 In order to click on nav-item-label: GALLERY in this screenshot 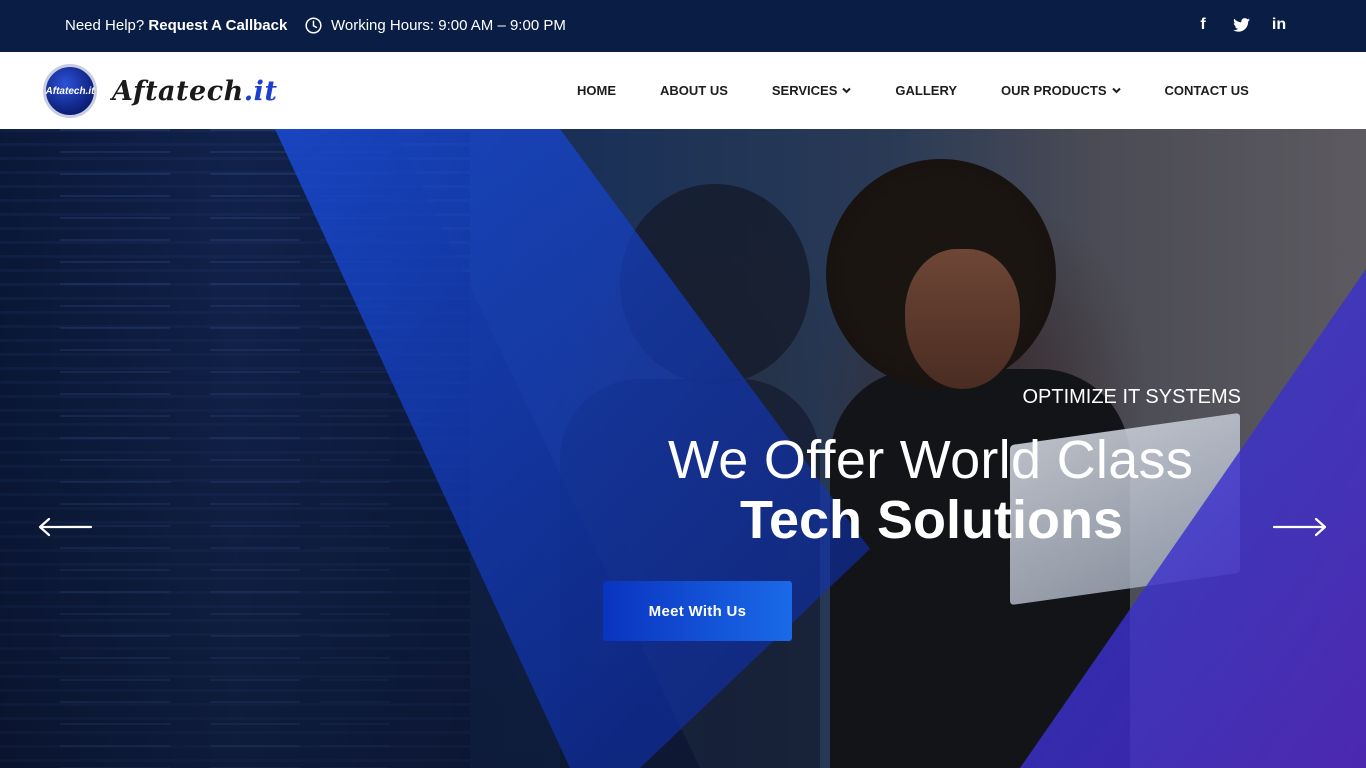, I will do `click(926, 90)`.